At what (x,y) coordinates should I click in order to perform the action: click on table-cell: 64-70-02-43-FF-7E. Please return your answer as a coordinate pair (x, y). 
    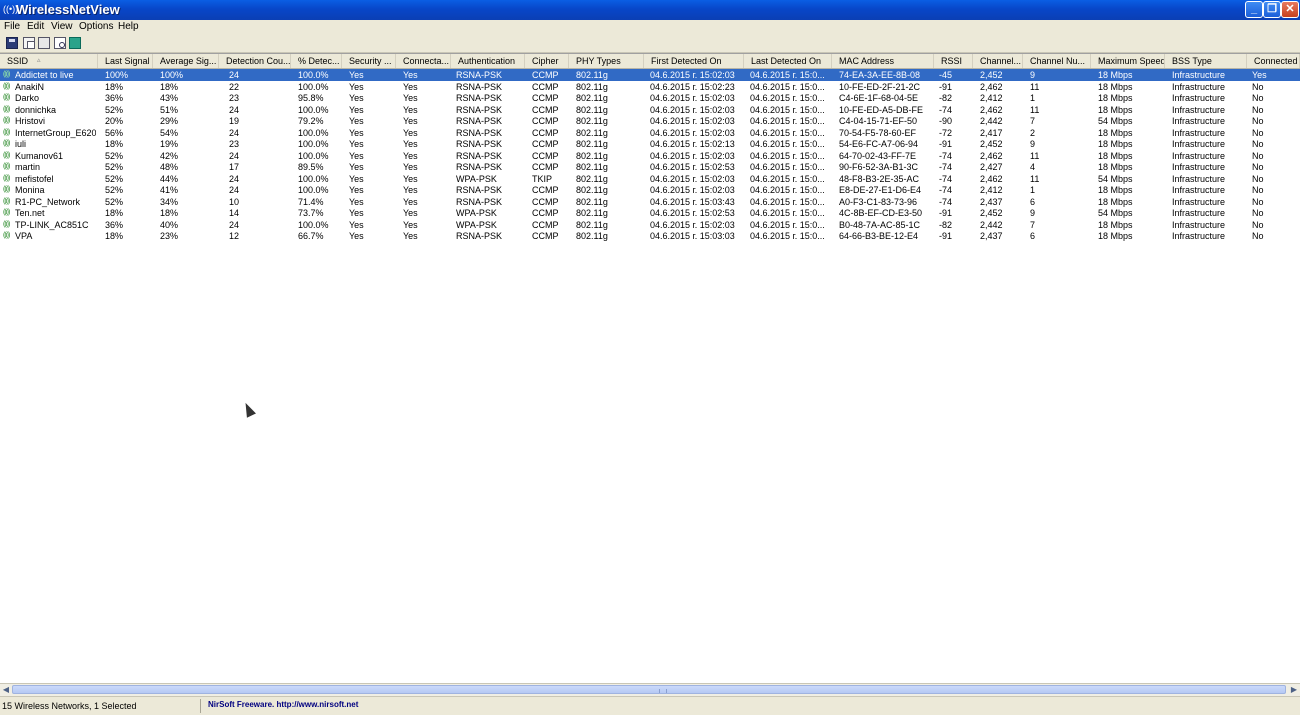
    Looking at the image, I should click on (878, 155).